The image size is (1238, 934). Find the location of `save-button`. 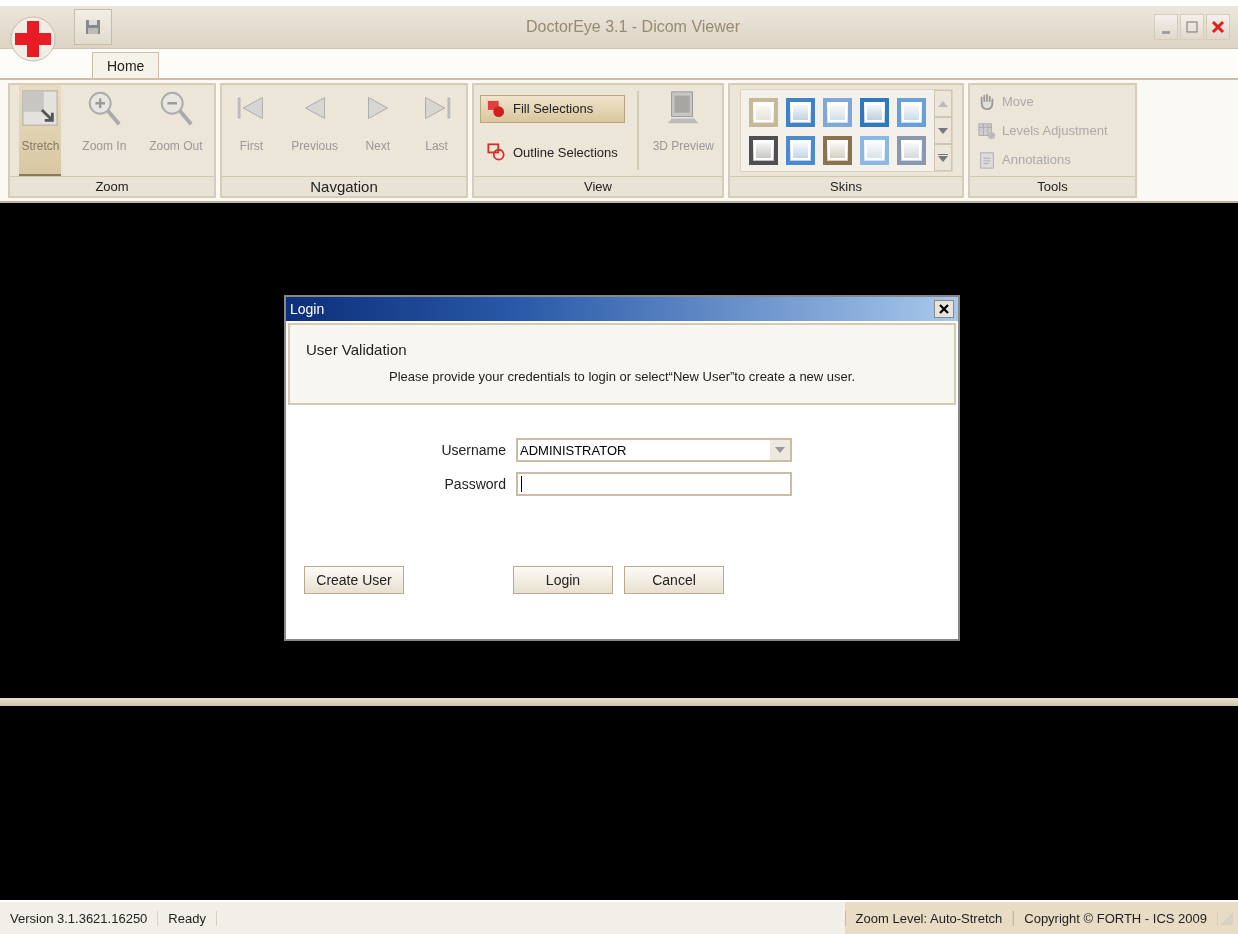

save-button is located at coordinates (93, 27).